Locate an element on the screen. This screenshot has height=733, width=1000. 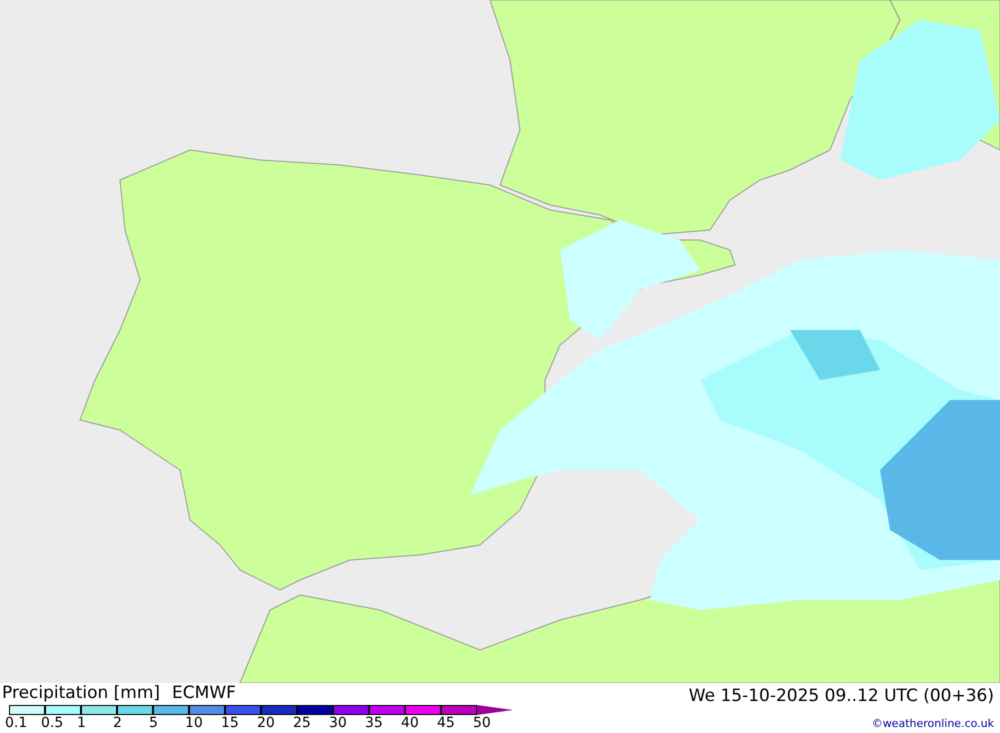
model-name: ECMWF is located at coordinates (204, 693).